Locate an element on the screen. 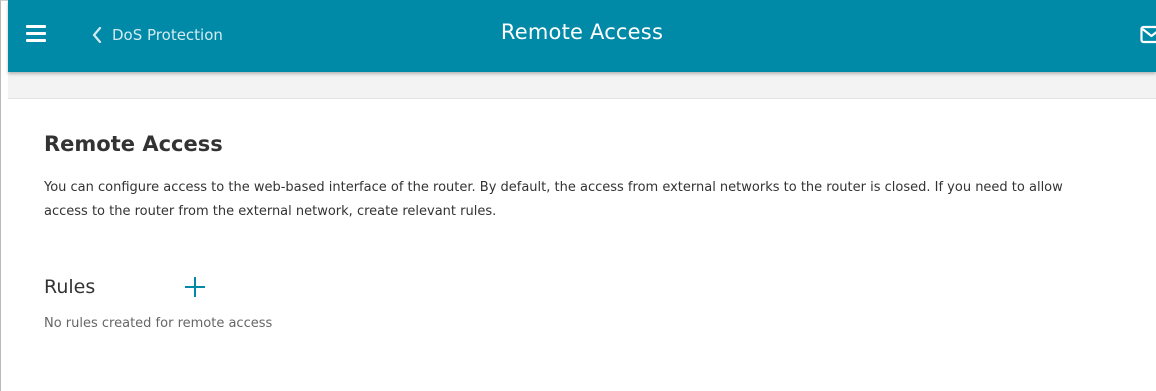  rules-title: Rules is located at coordinates (70, 287).